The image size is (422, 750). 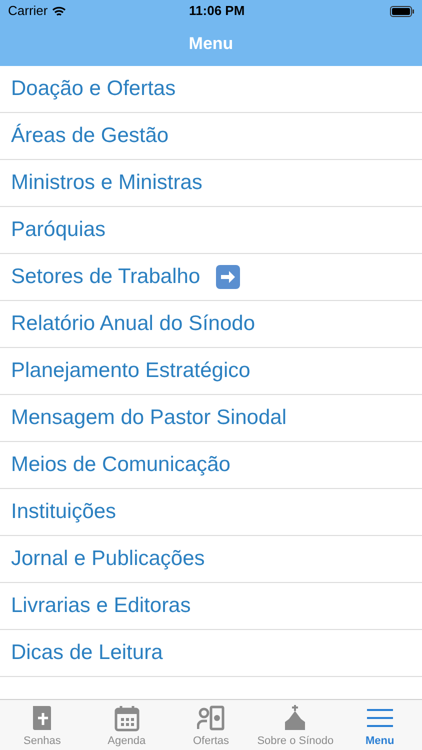 I want to click on time-text: 11:06 PM, so click(x=217, y=11).